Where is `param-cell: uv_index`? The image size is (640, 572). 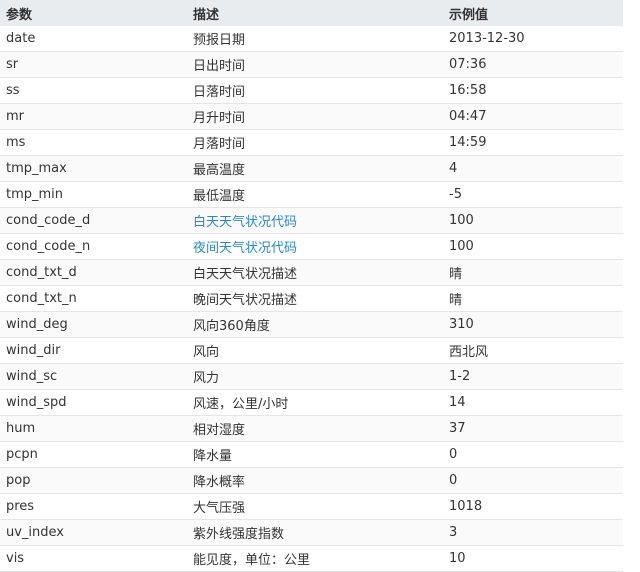
param-cell: uv_index is located at coordinates (93, 532).